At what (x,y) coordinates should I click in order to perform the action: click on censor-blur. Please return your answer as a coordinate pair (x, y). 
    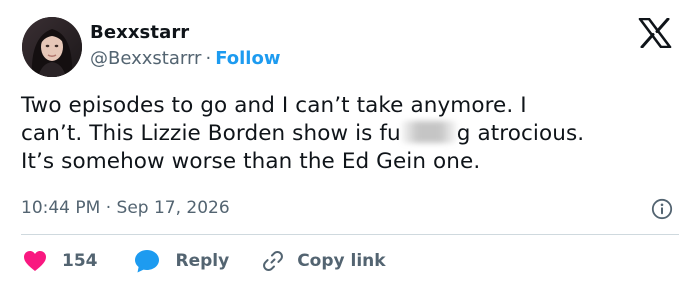
    Looking at the image, I should click on (428, 132).